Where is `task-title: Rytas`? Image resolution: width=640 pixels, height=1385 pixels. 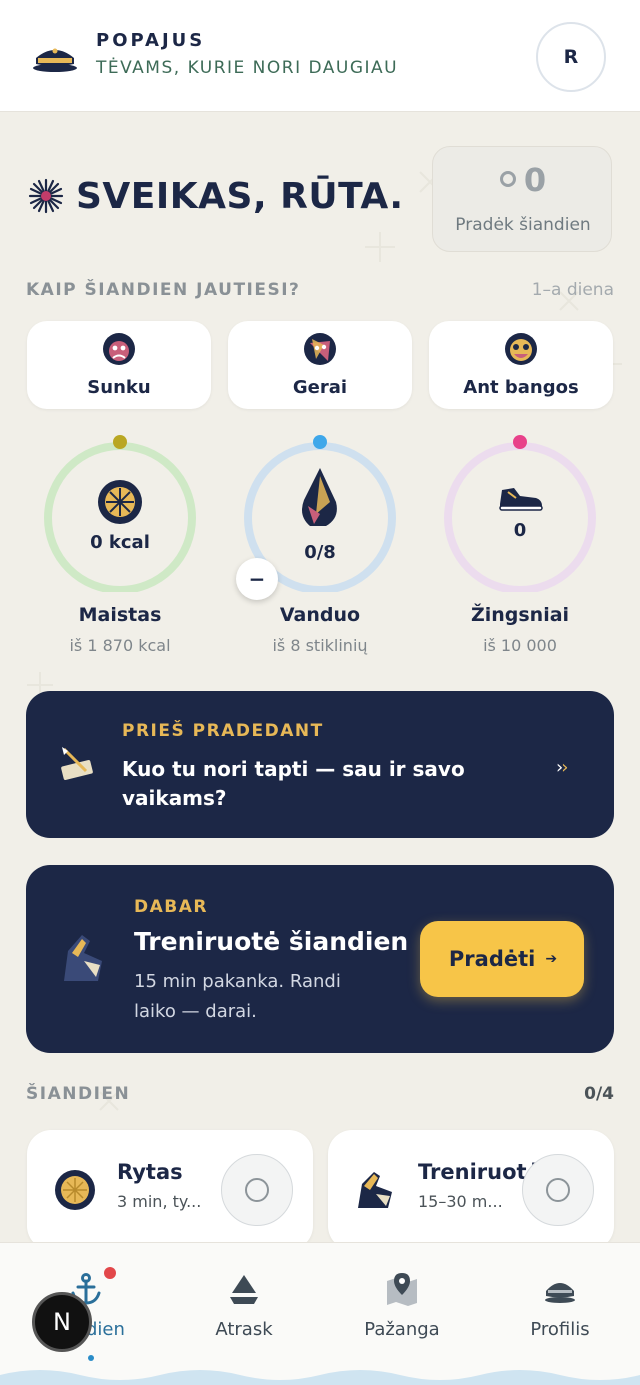 task-title: Rytas is located at coordinates (150, 1172).